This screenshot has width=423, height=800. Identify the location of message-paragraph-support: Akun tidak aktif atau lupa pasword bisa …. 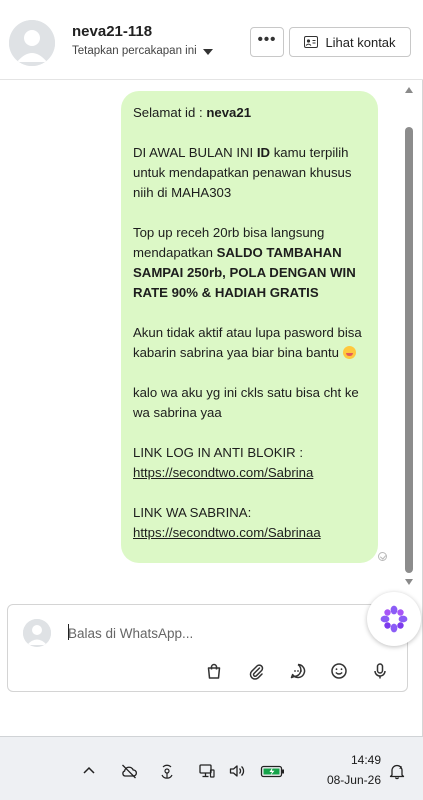
(250, 343).